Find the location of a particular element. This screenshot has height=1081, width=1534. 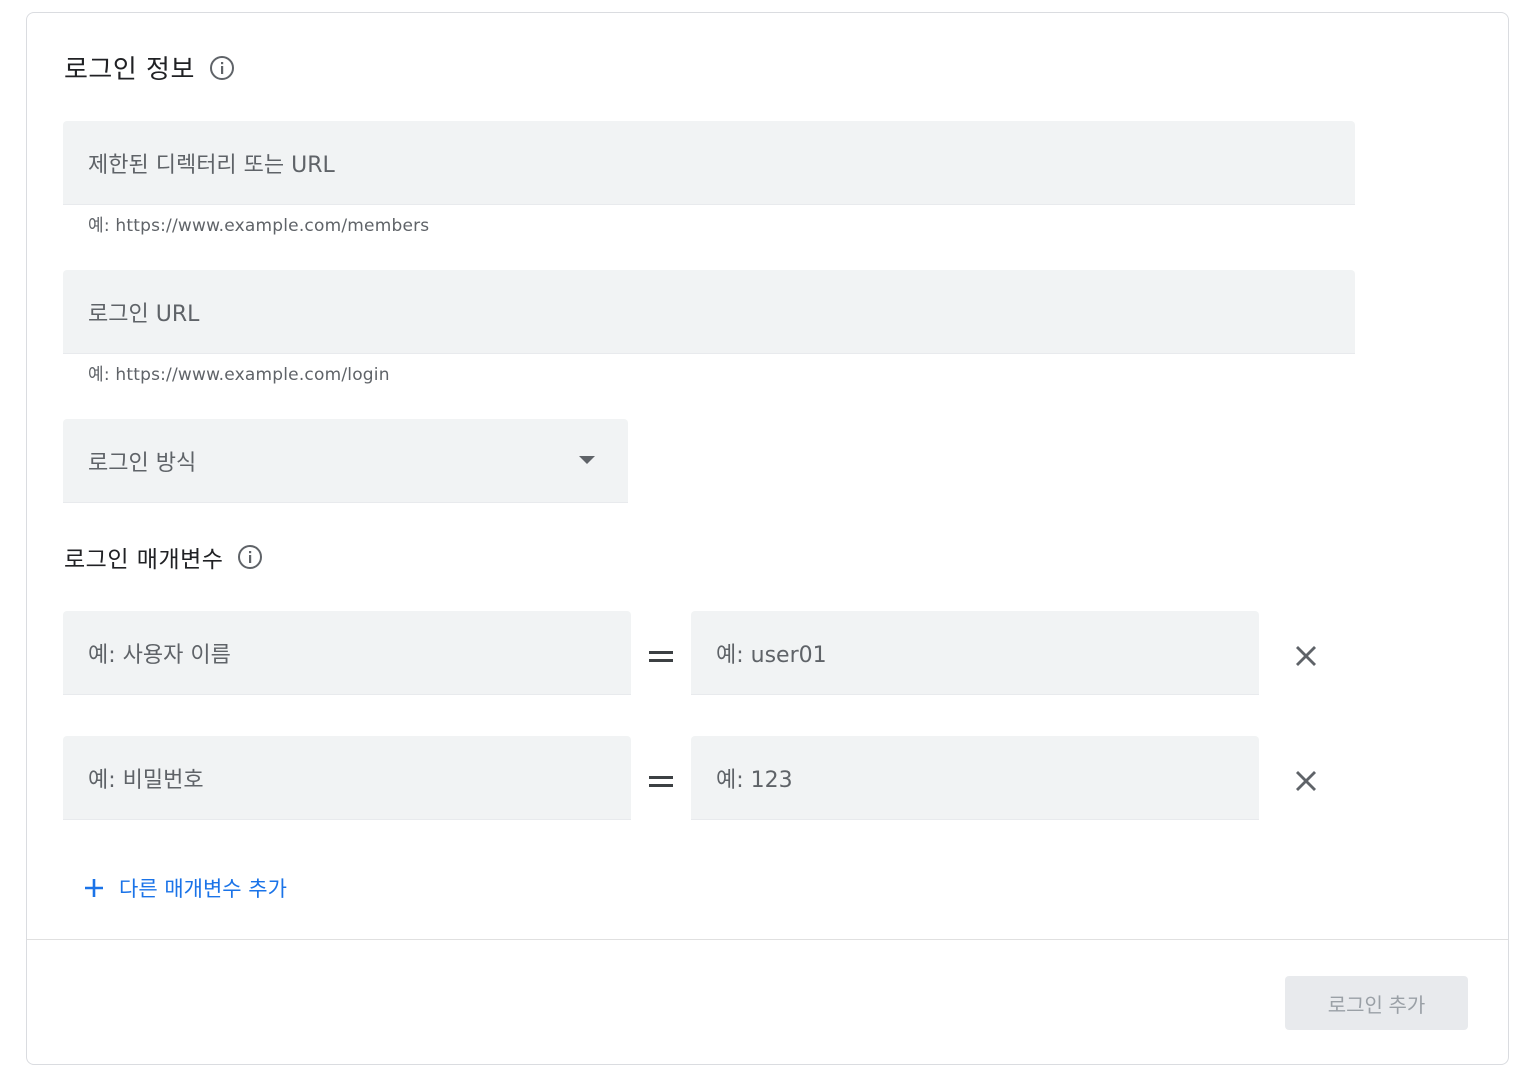

login-url-hint: 예: https://www.example.com/login is located at coordinates (239, 375).